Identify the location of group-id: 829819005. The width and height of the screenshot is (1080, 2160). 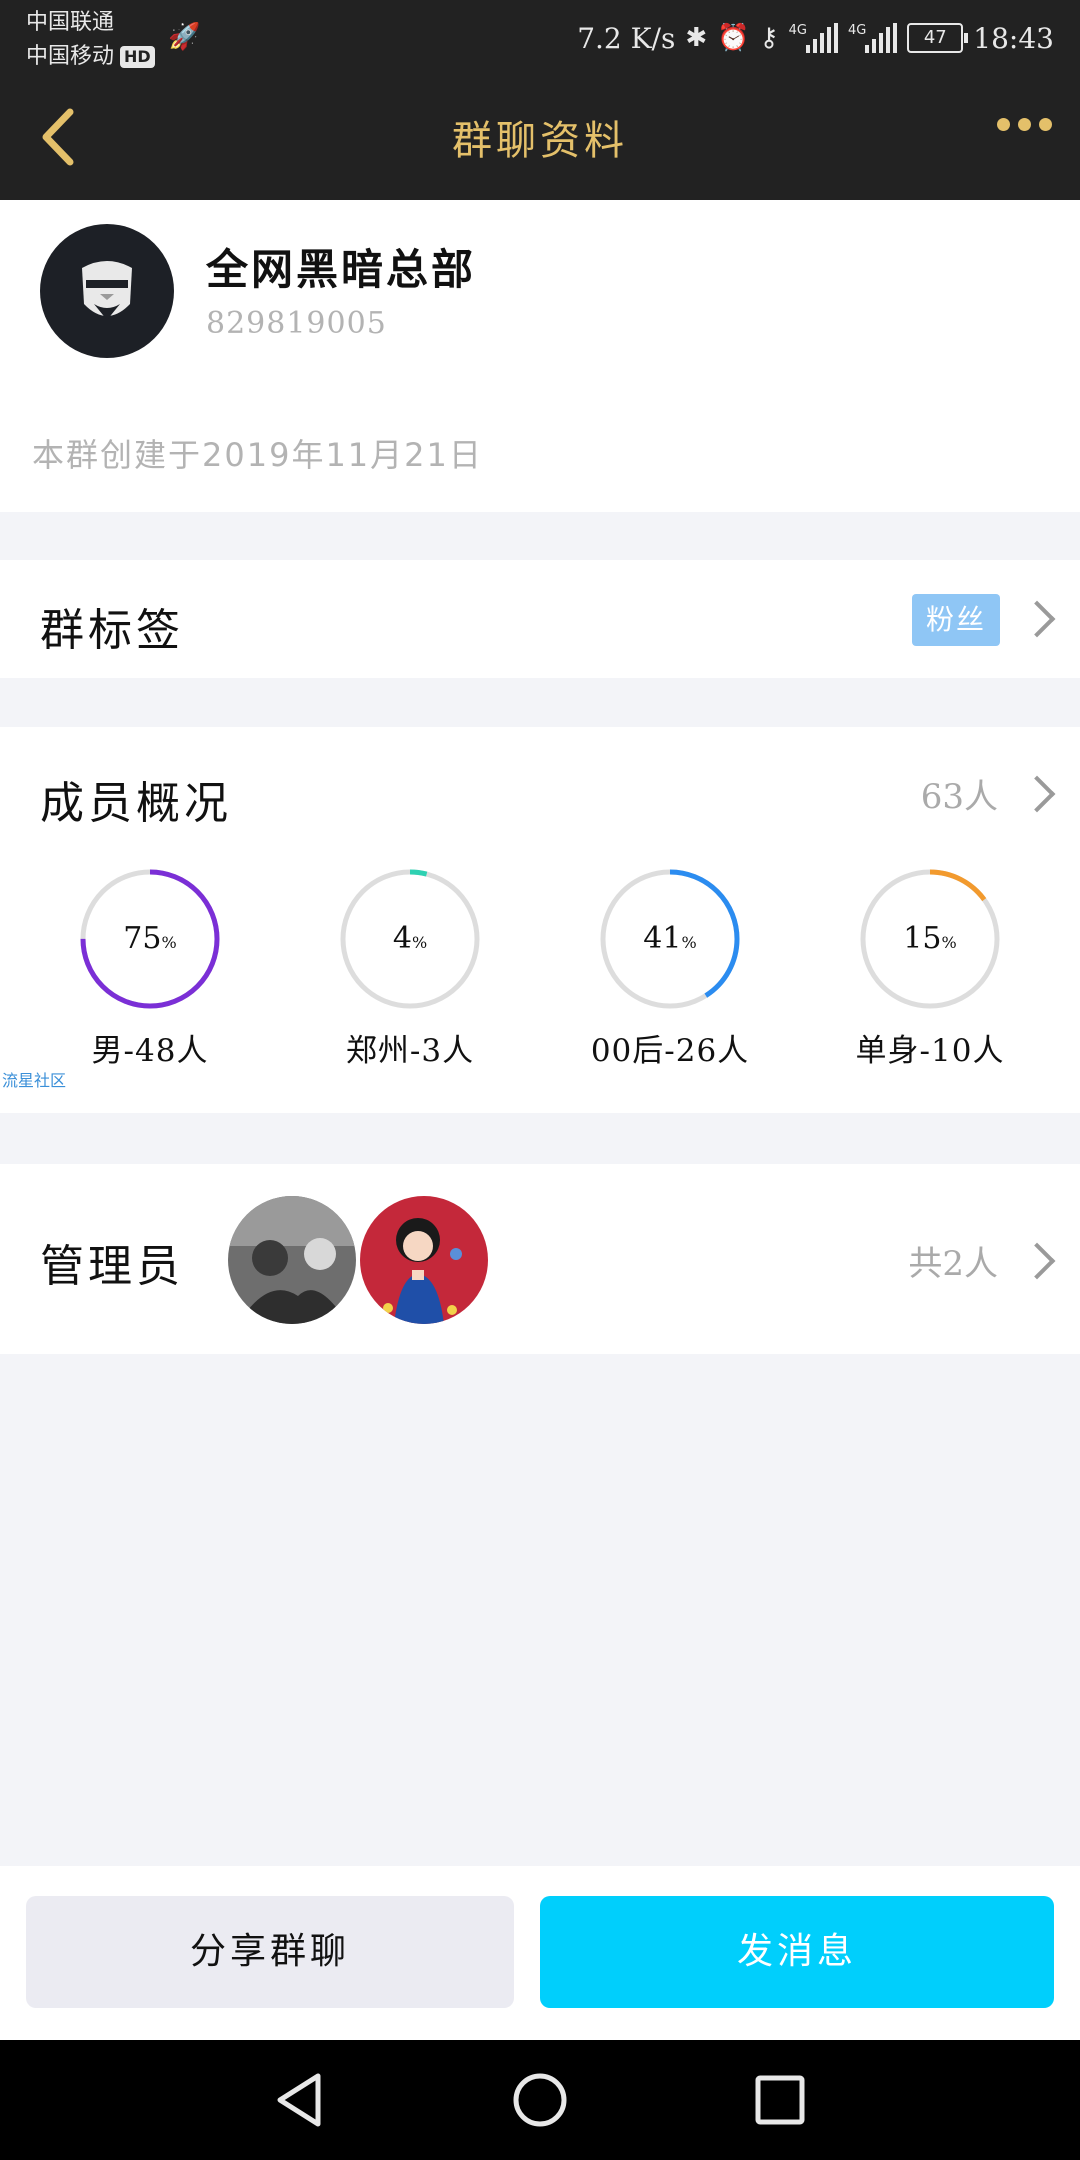
(296, 323).